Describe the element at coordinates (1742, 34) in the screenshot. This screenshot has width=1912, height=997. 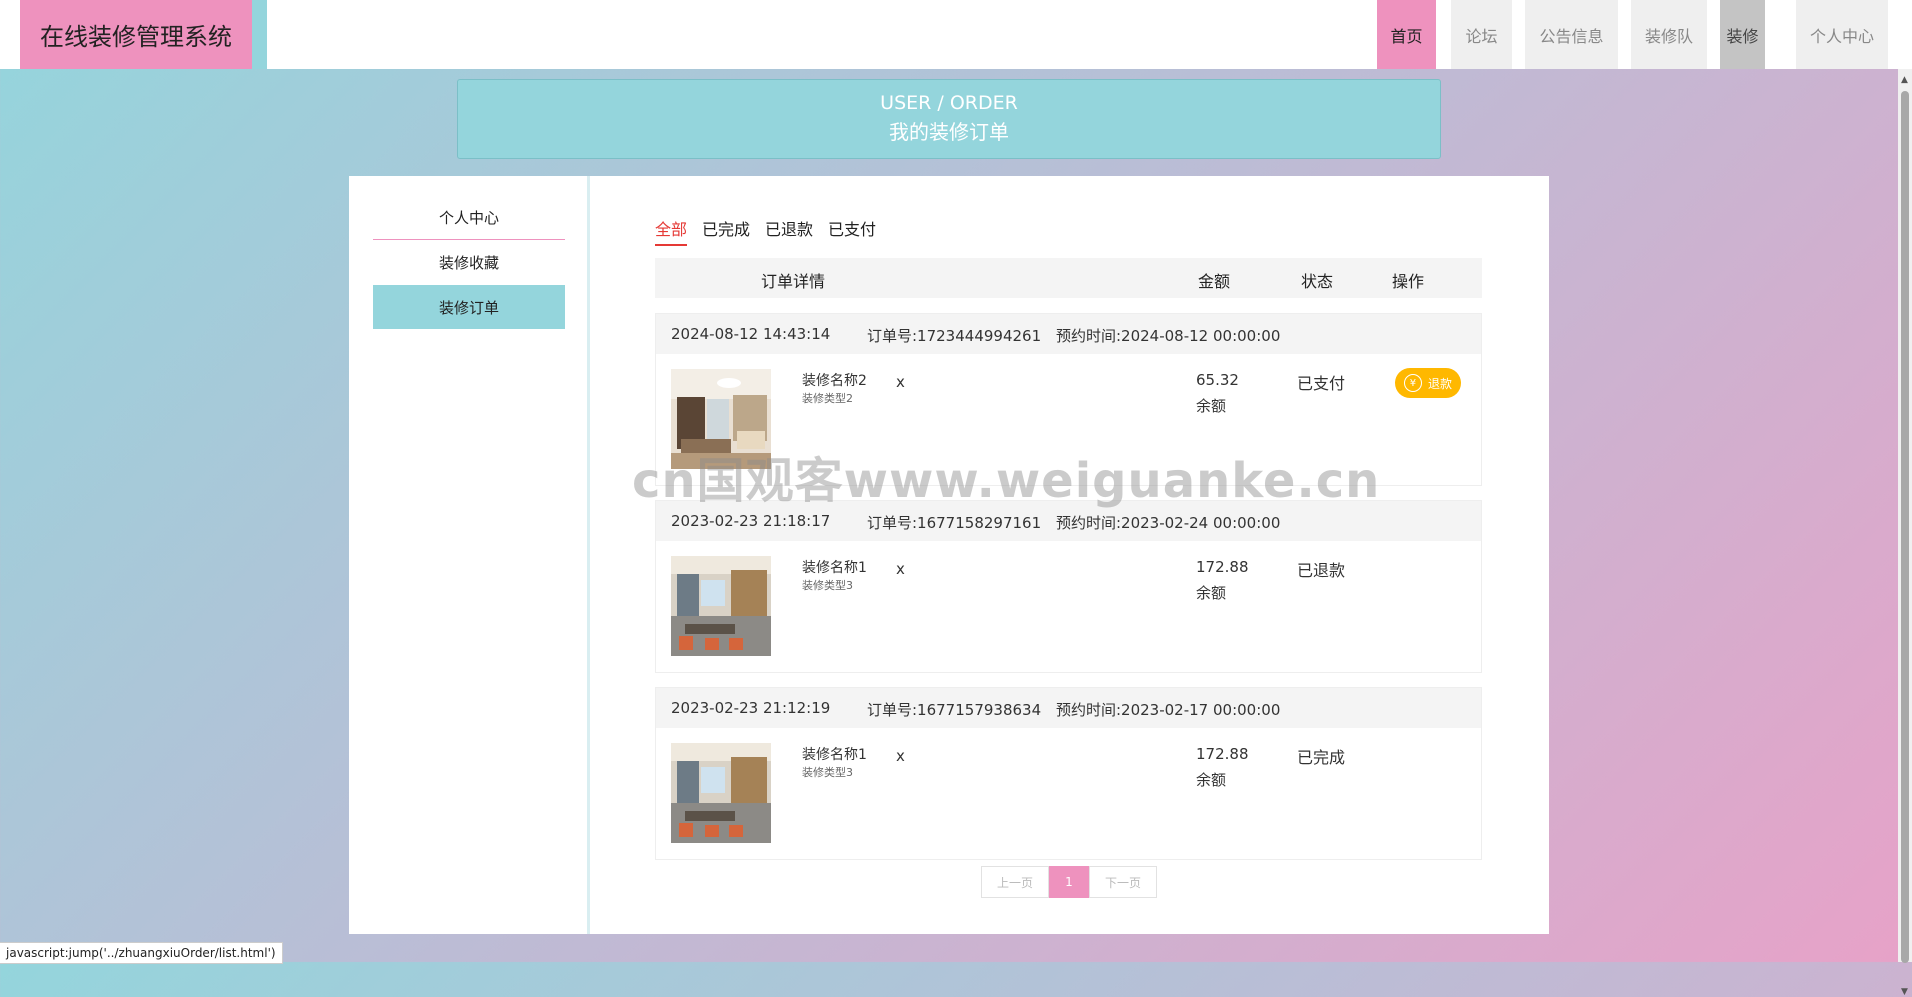
I see `nav-renovation: 装修` at that location.